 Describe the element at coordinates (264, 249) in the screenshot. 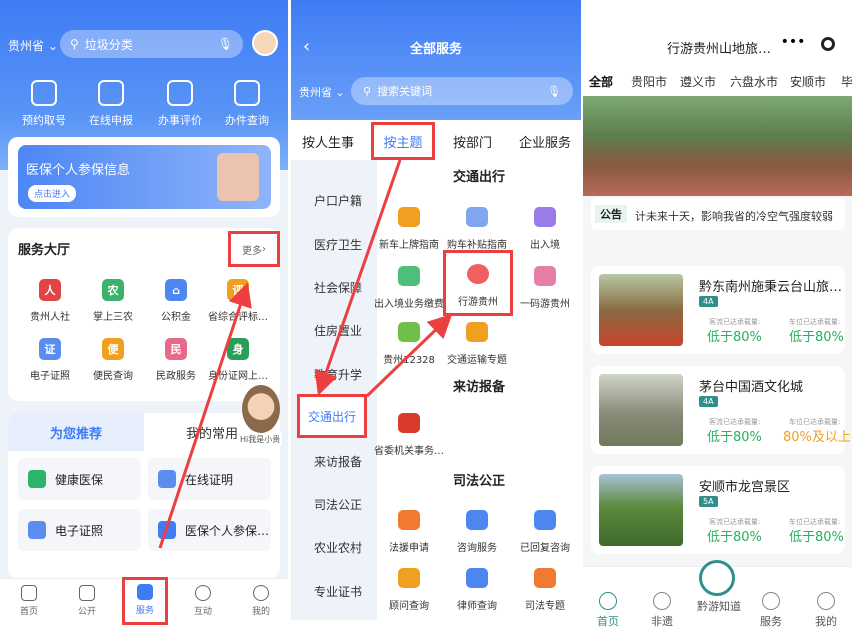

I see `chevron-right-icon: ›` at that location.